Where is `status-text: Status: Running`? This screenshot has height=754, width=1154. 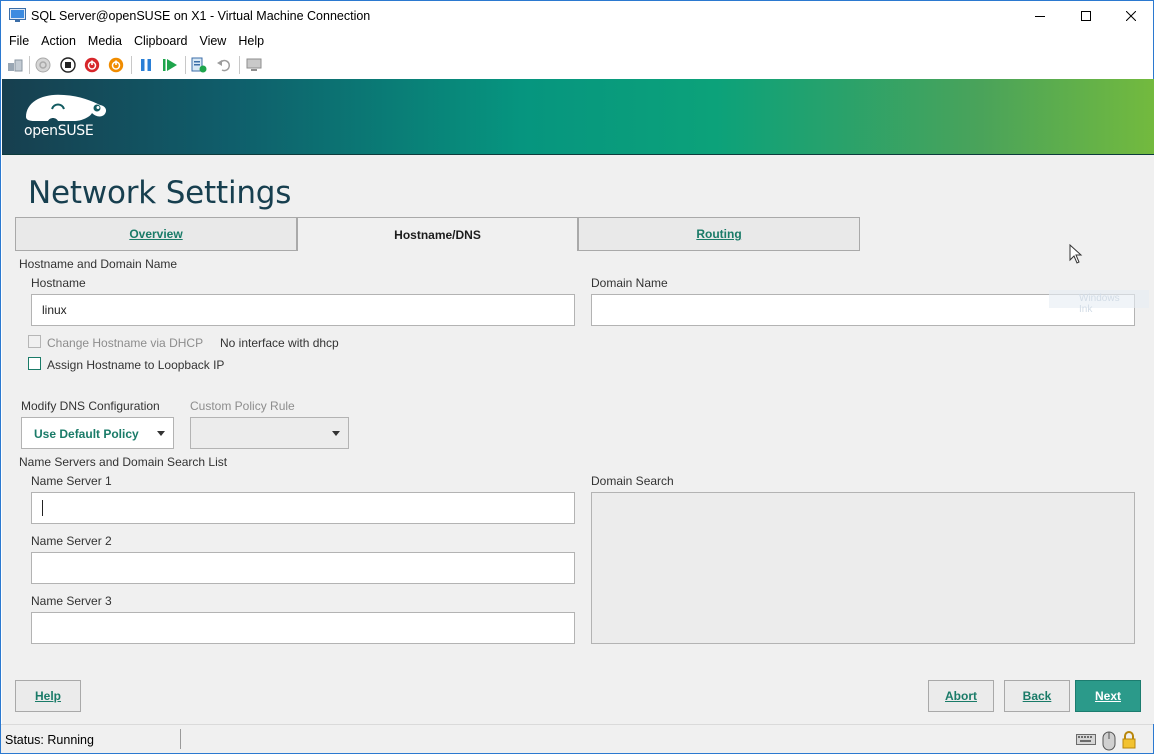
status-text: Status: Running is located at coordinates (49, 740).